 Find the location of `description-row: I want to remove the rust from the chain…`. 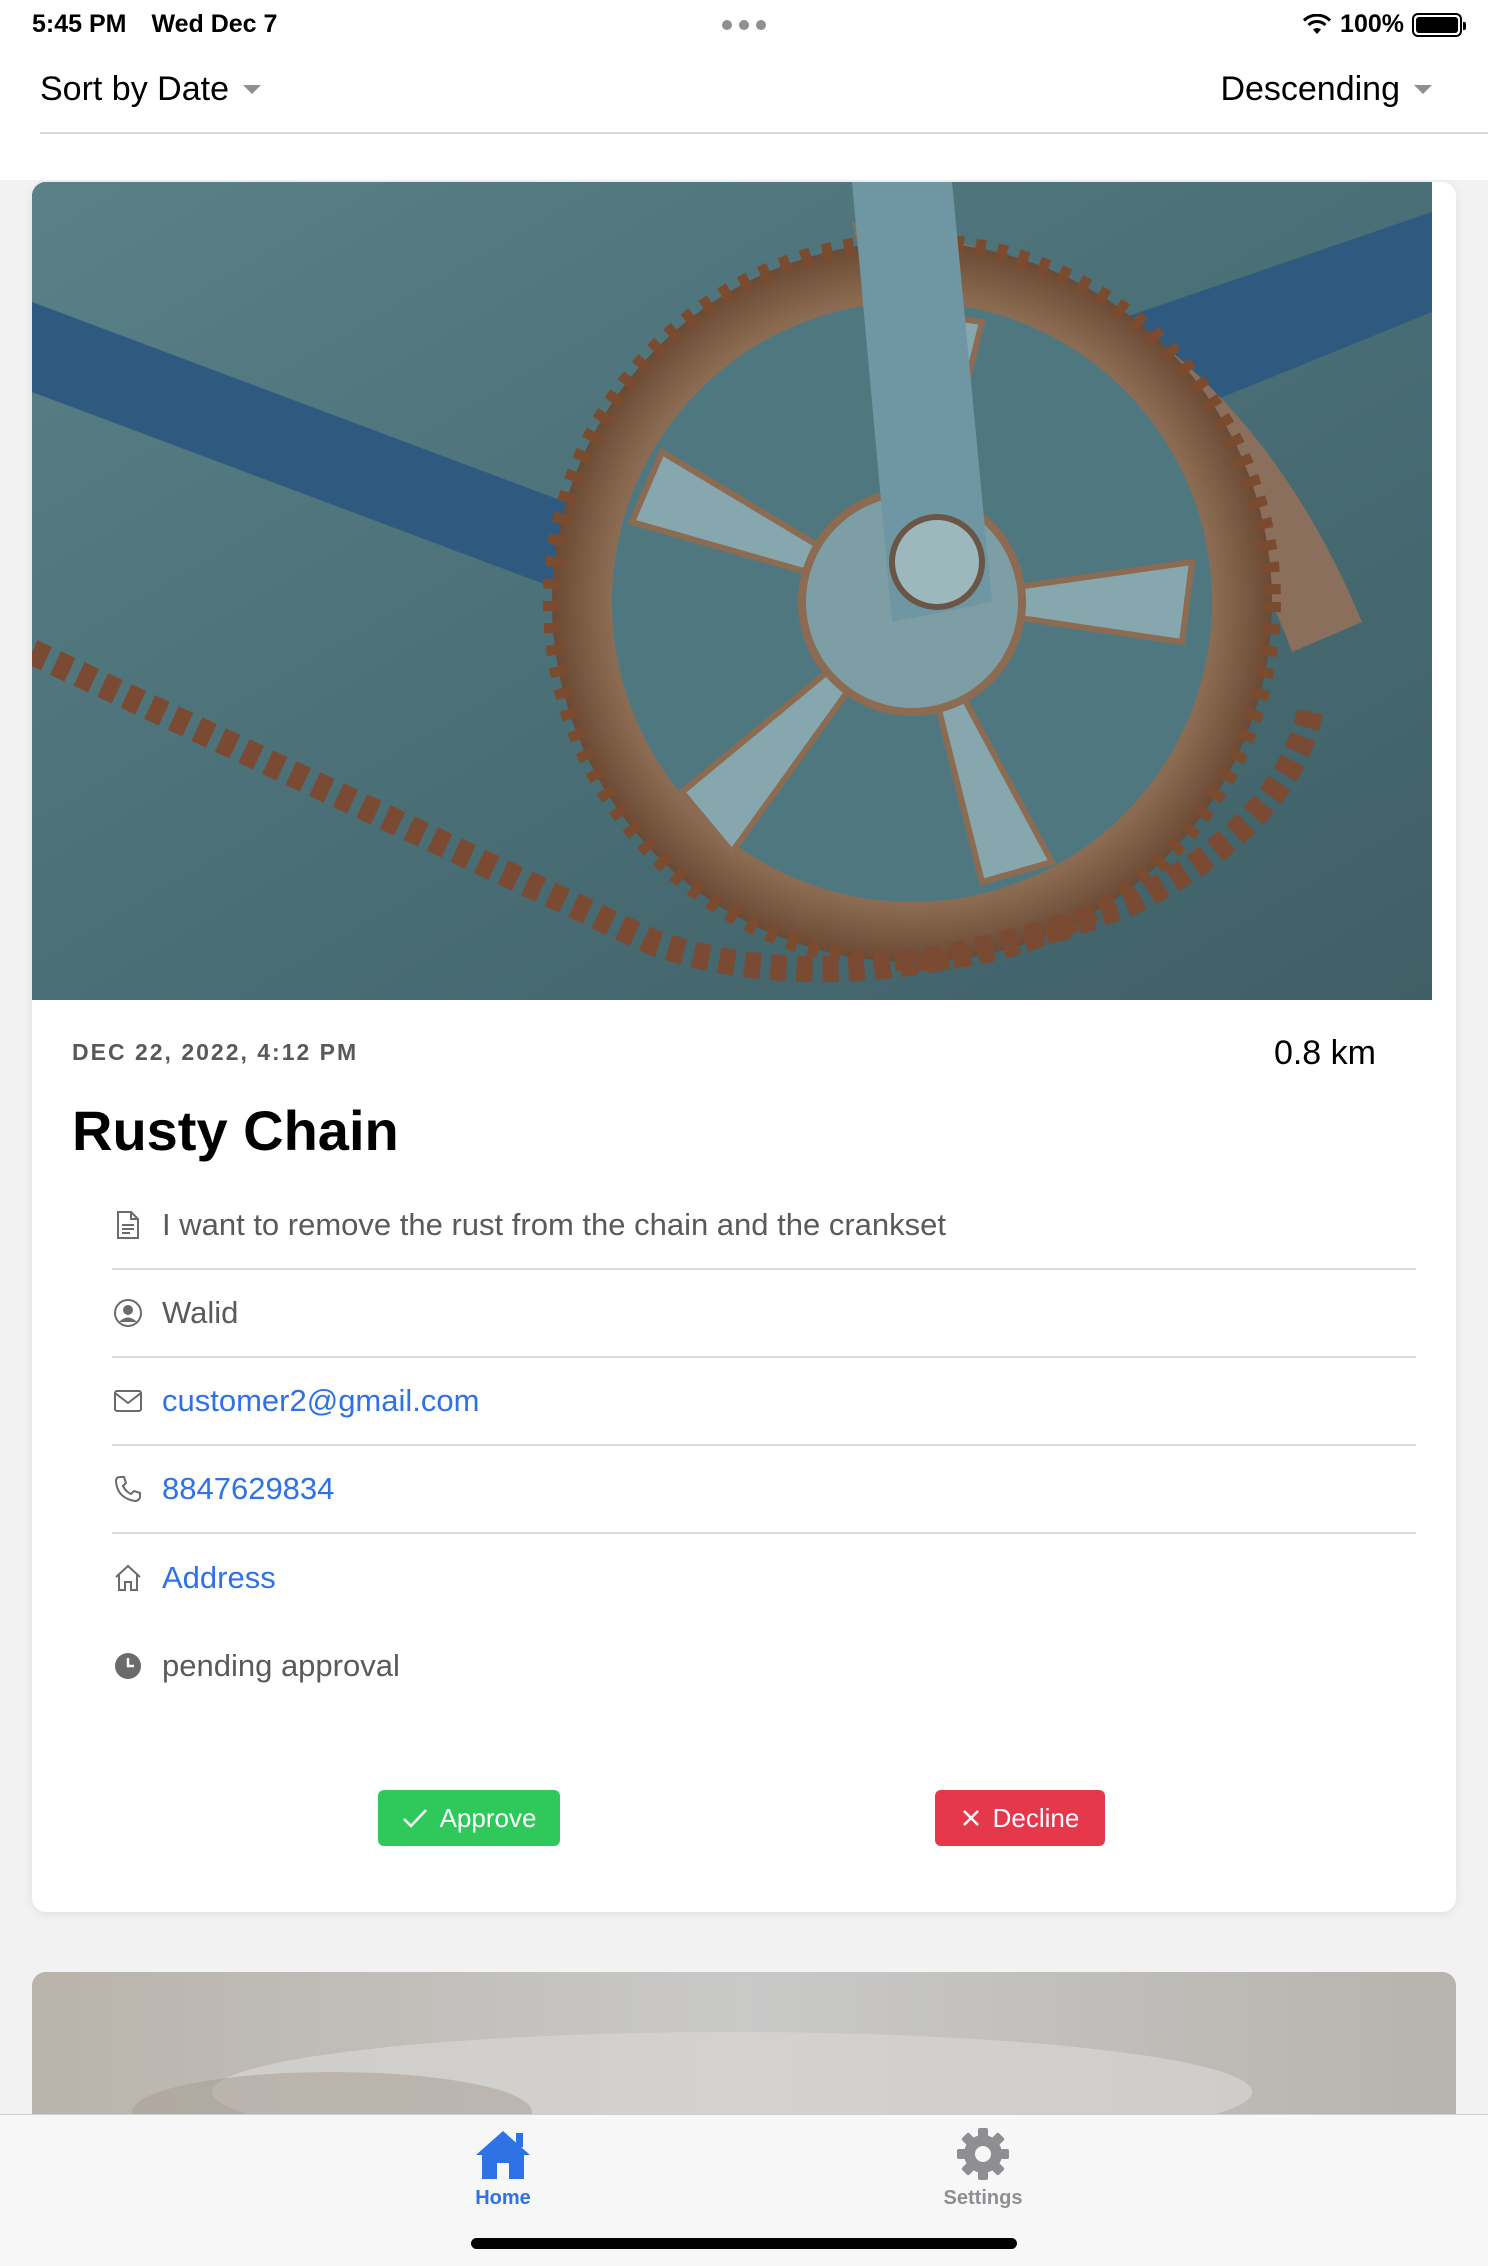

description-row: I want to remove the rust from the chain… is located at coordinates (764, 1226).